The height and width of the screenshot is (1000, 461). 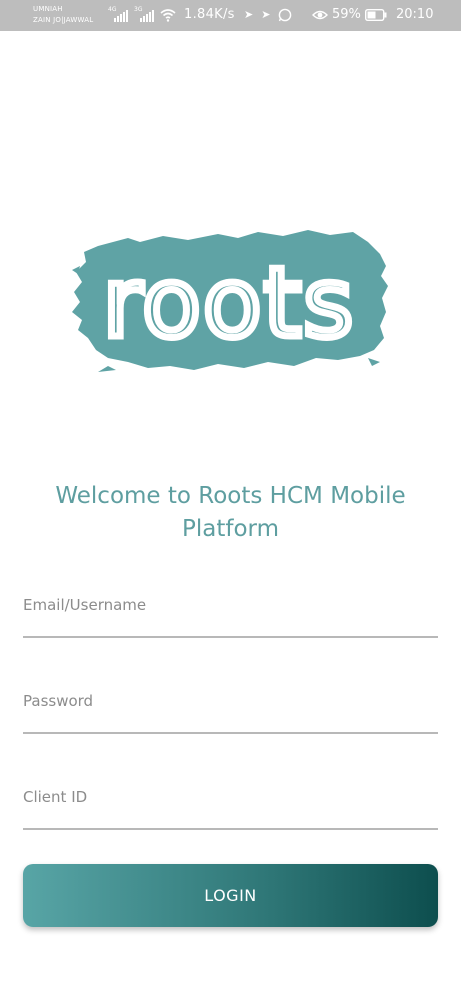 I want to click on roots-logo: roots, so click(x=230, y=301).